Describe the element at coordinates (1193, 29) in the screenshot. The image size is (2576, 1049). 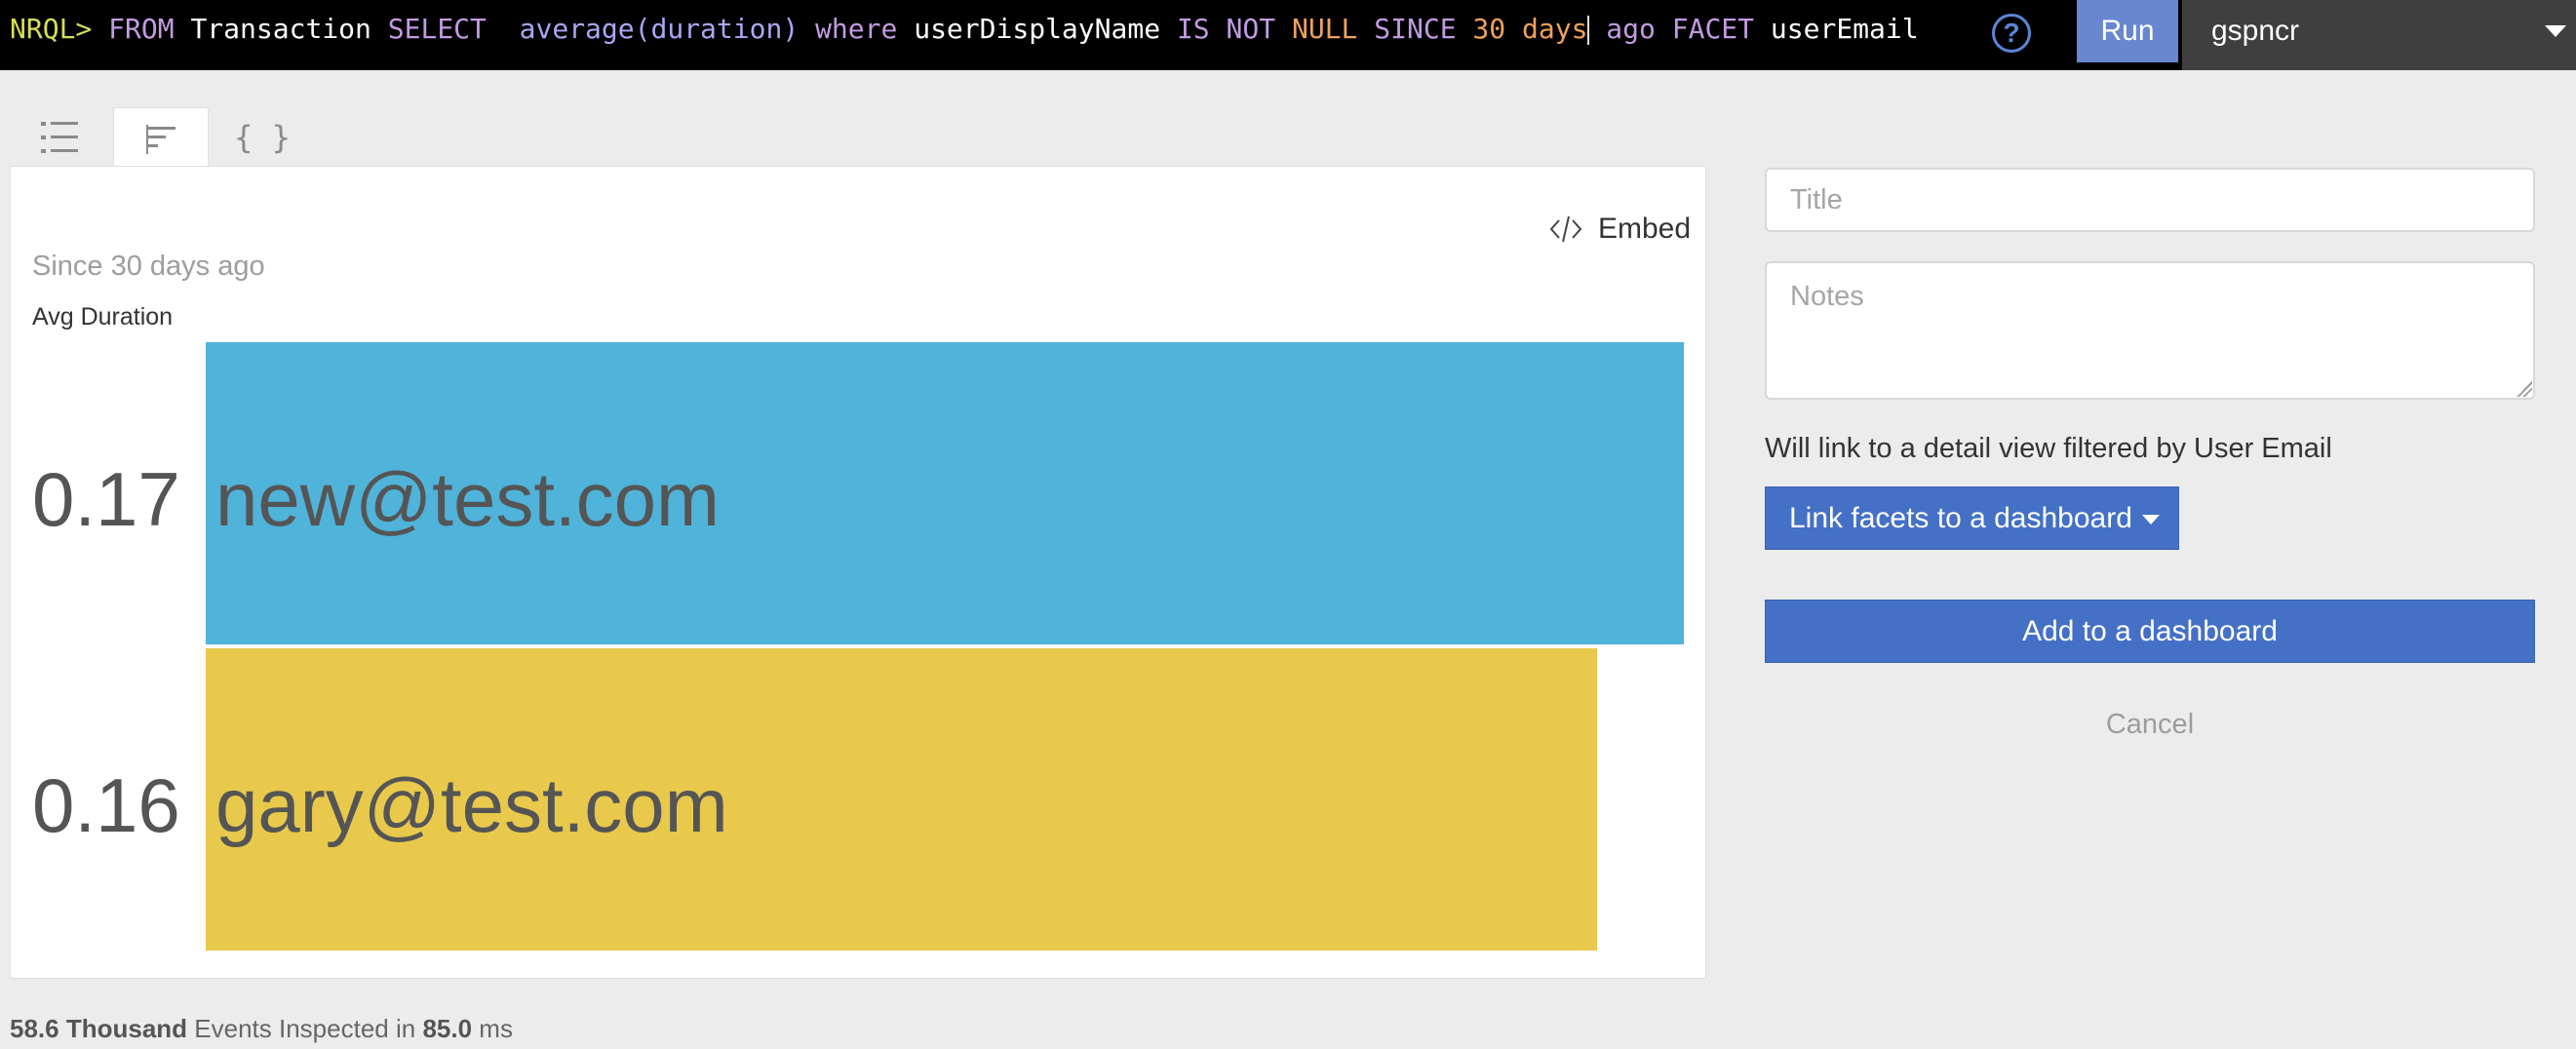
I see `query-keyword: IS` at that location.